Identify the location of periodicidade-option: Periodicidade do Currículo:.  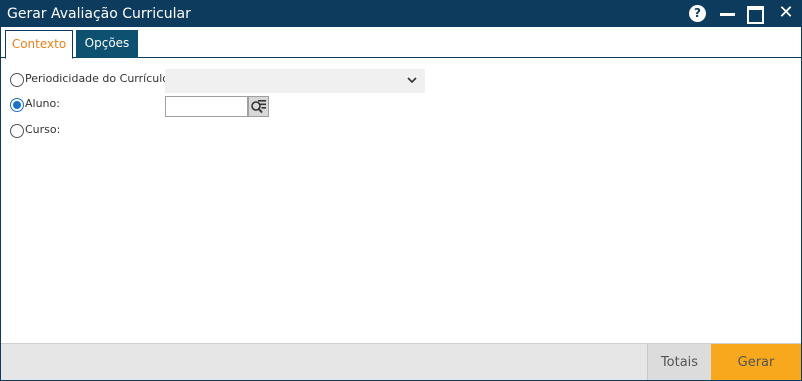
(91, 81).